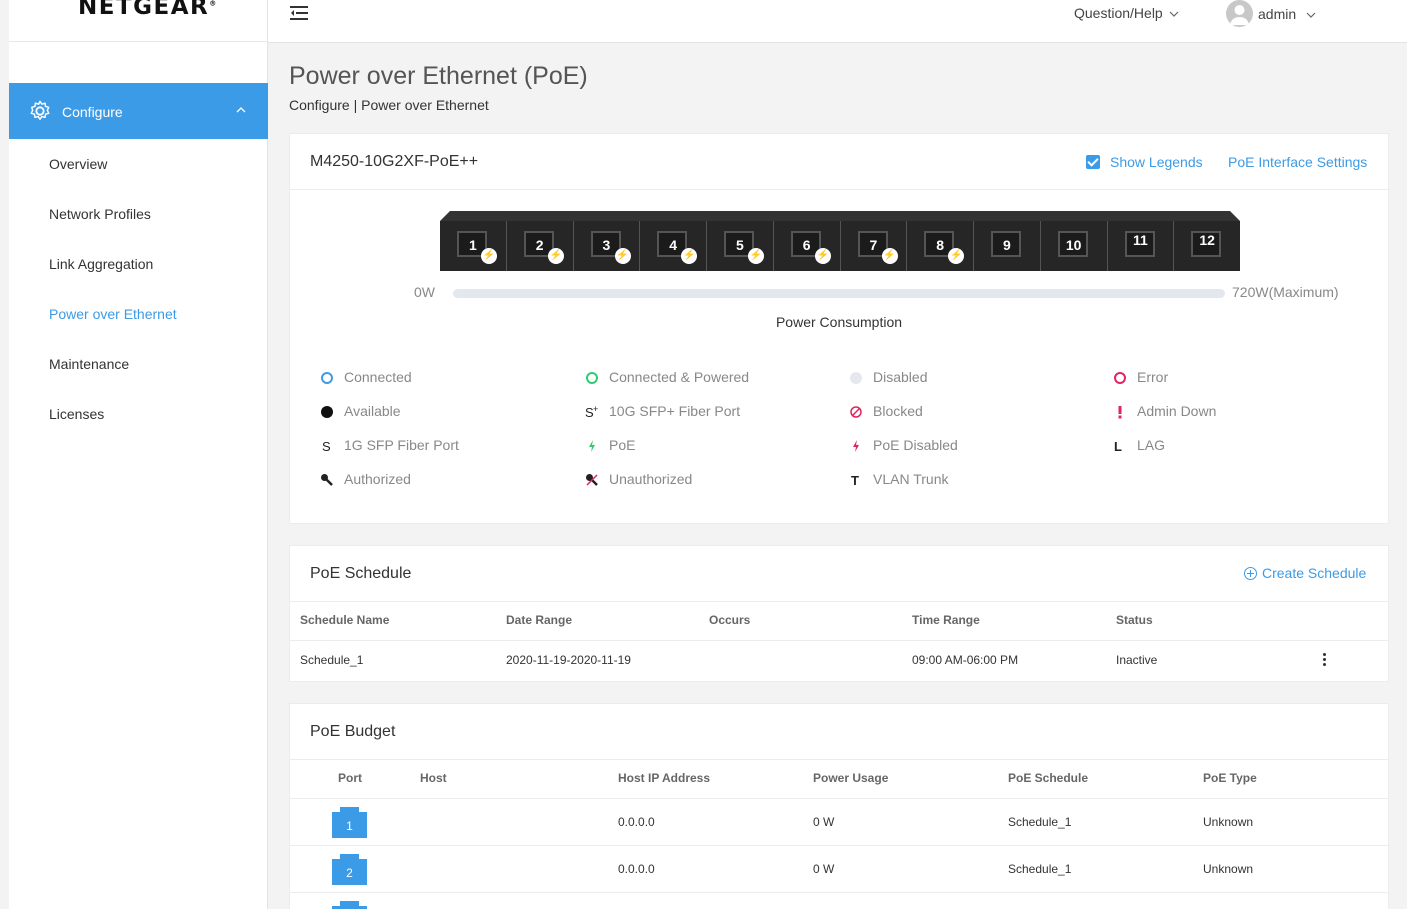 Image resolution: width=1407 pixels, height=909 pixels. Describe the element at coordinates (807, 246) in the screenshot. I see `switch-port-6: 6 ⚡` at that location.